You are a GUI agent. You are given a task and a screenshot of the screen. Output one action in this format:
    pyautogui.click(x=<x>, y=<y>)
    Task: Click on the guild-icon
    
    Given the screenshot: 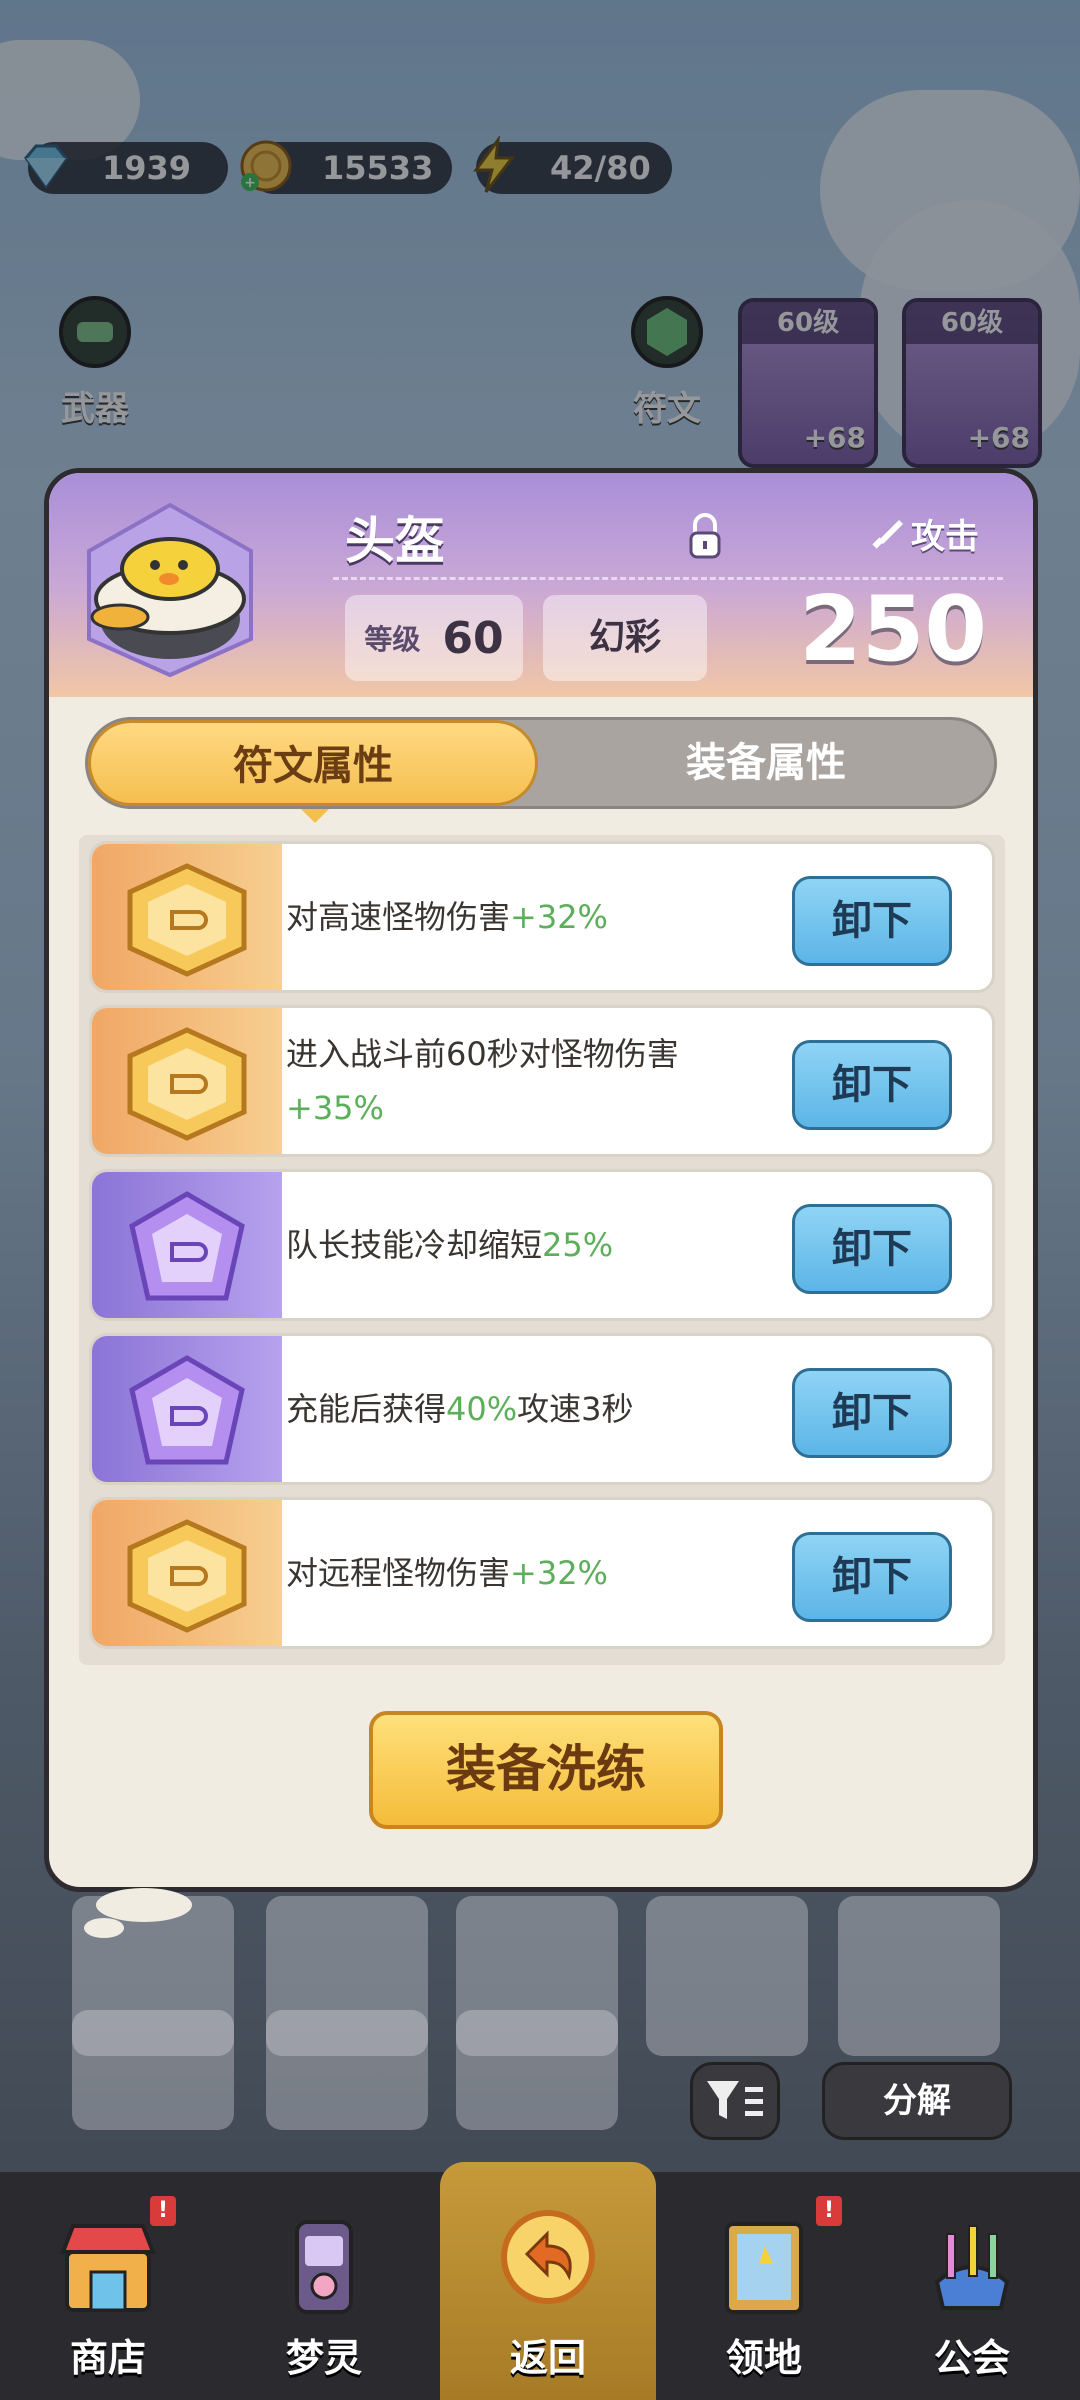 What is the action you would take?
    pyautogui.click(x=972, y=2267)
    